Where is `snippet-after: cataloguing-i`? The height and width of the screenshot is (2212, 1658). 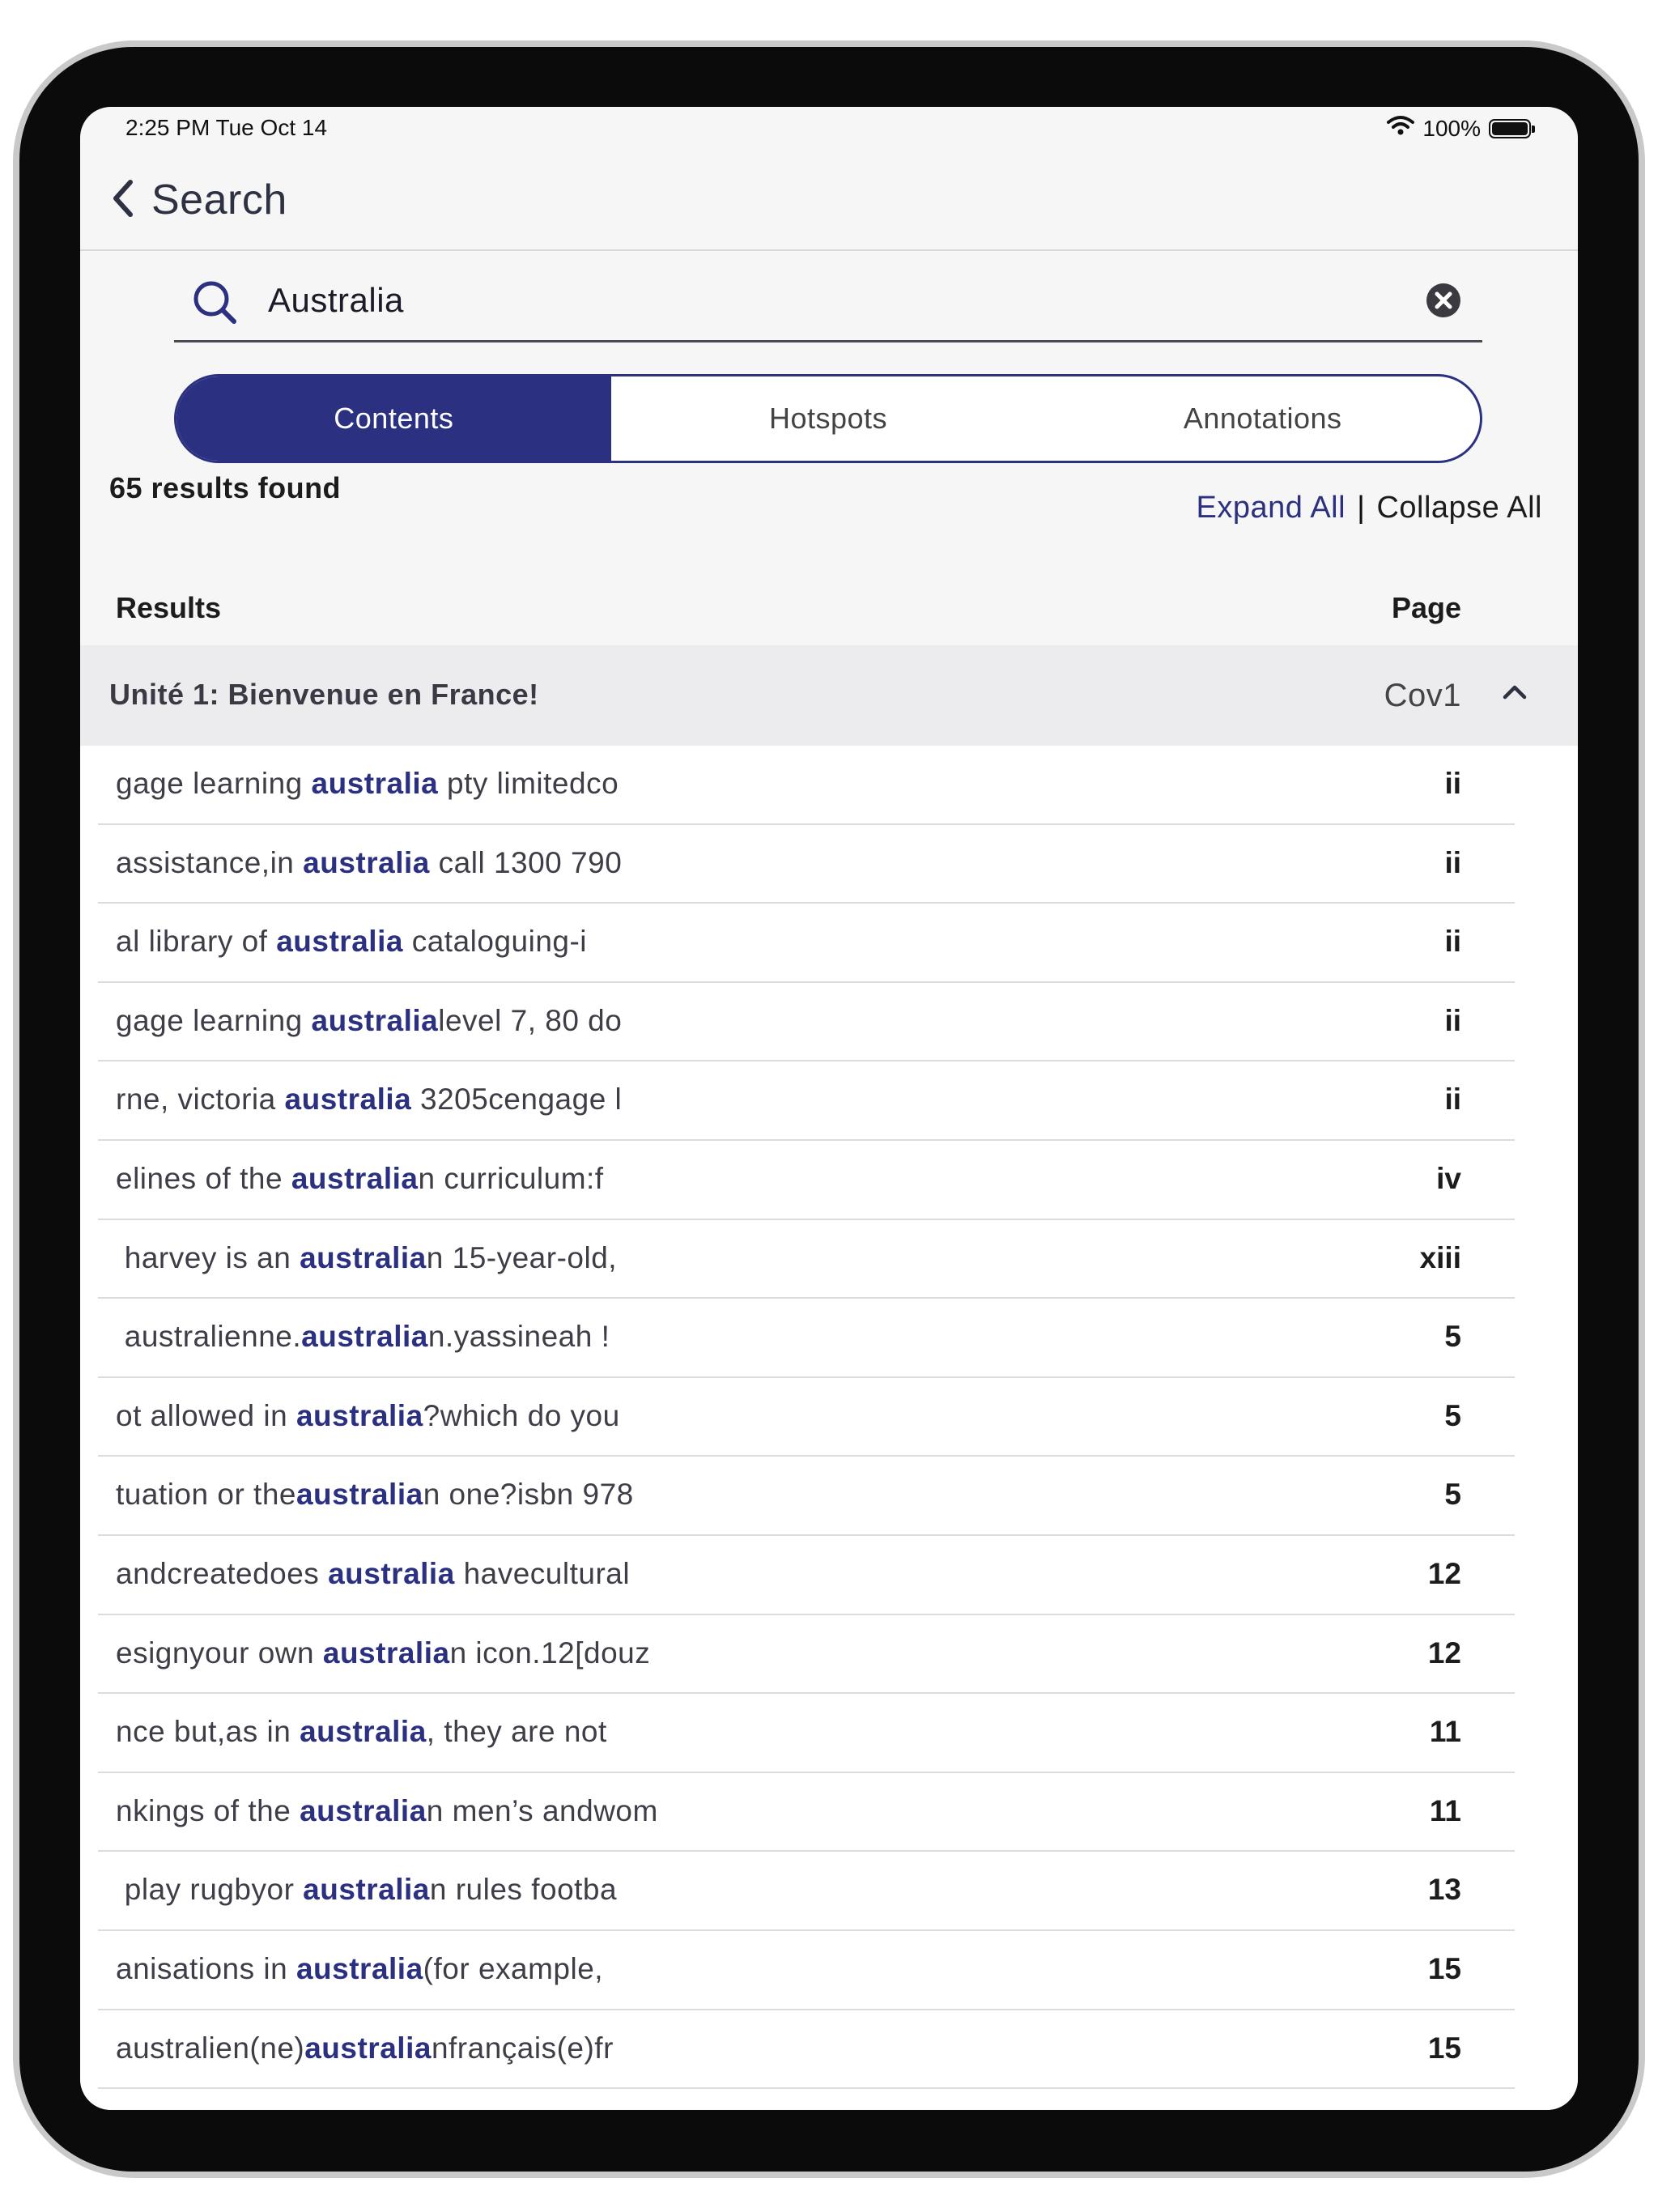 snippet-after: cataloguing-i is located at coordinates (495, 942).